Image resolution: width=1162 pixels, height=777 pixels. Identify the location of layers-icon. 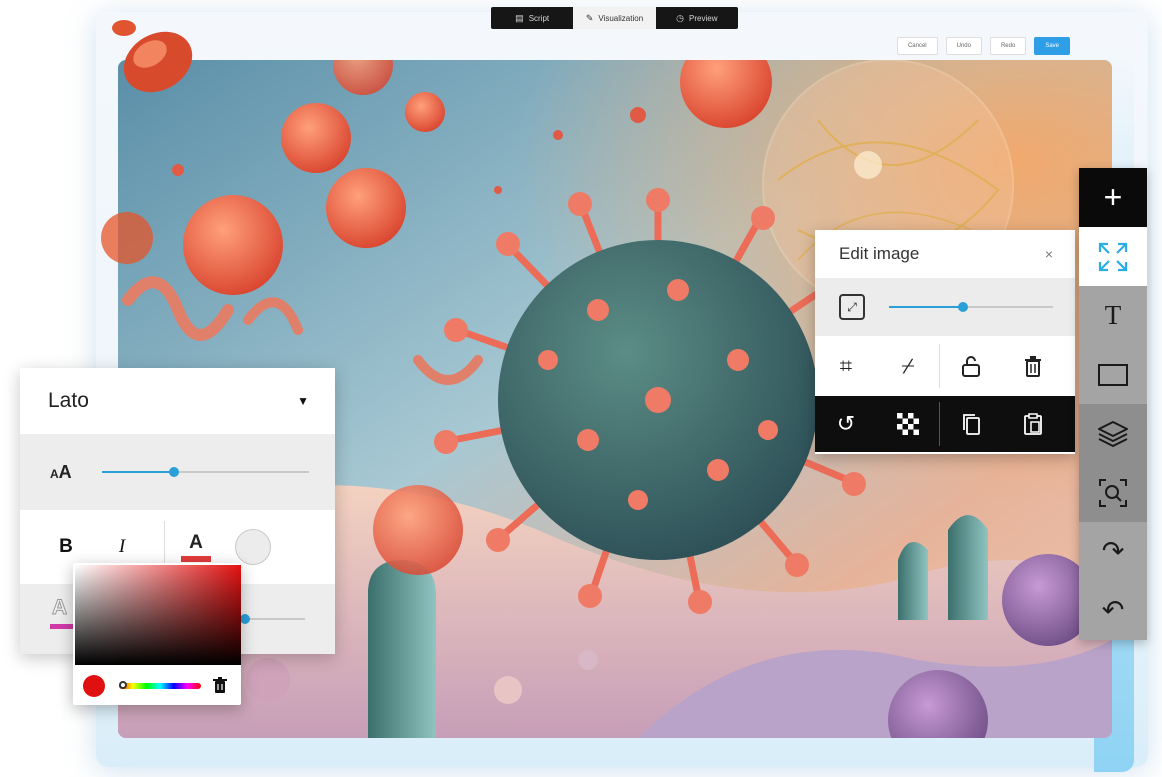
(1113, 433).